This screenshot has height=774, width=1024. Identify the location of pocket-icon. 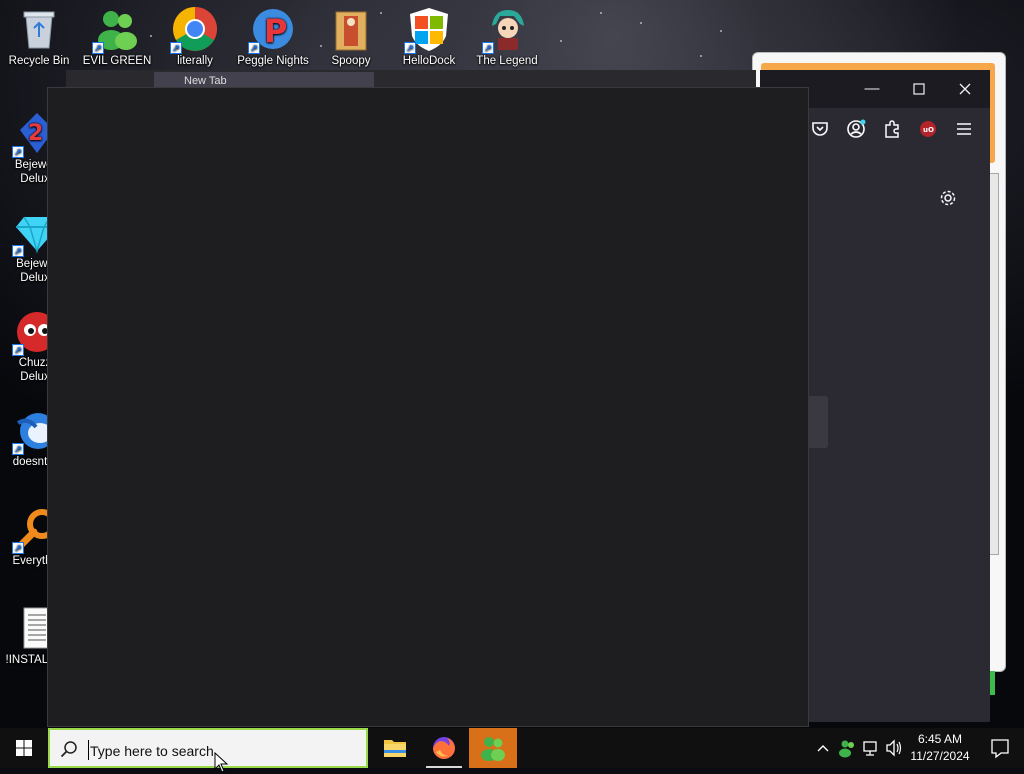
(820, 129).